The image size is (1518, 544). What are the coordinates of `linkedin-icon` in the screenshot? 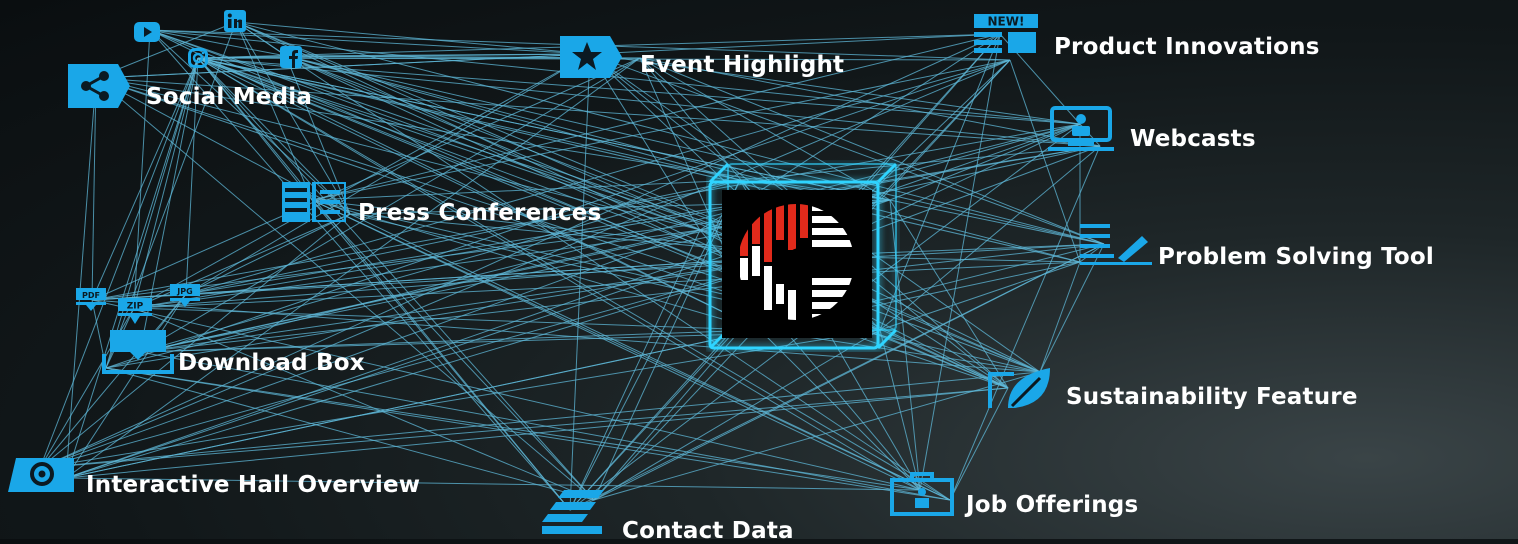 It's located at (235, 21).